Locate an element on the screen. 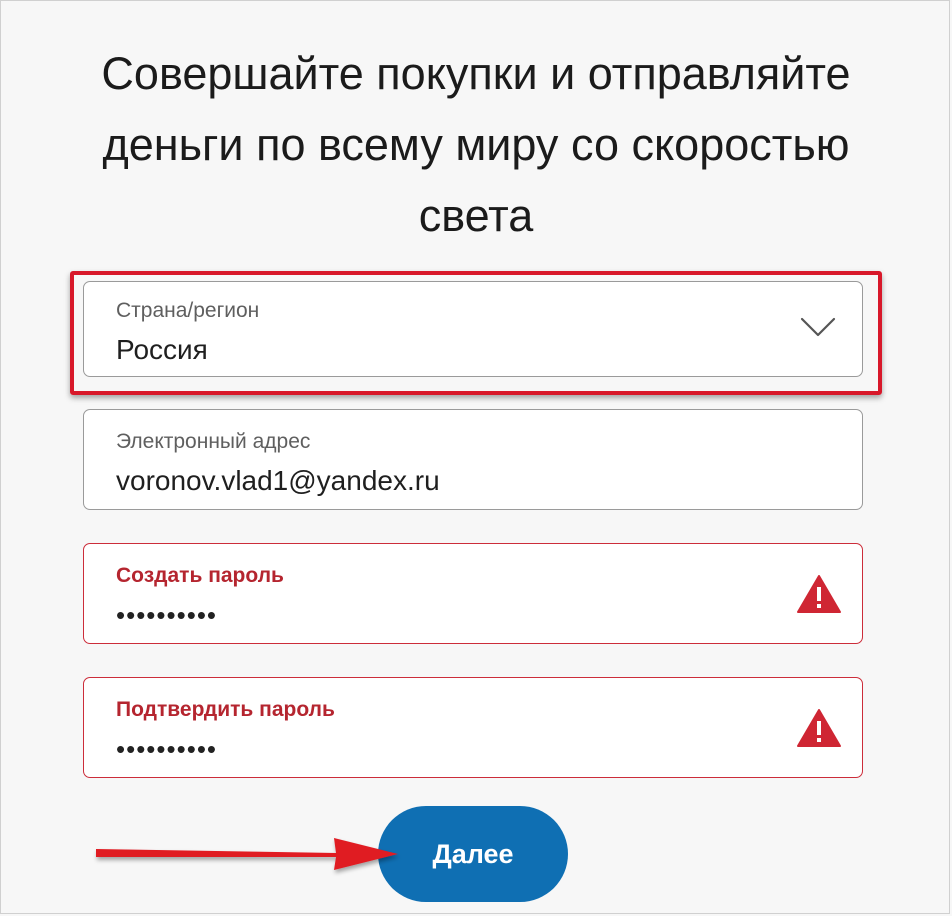 The width and height of the screenshot is (952, 916). password-field: Создать пароль •••••••••• is located at coordinates (473, 593).